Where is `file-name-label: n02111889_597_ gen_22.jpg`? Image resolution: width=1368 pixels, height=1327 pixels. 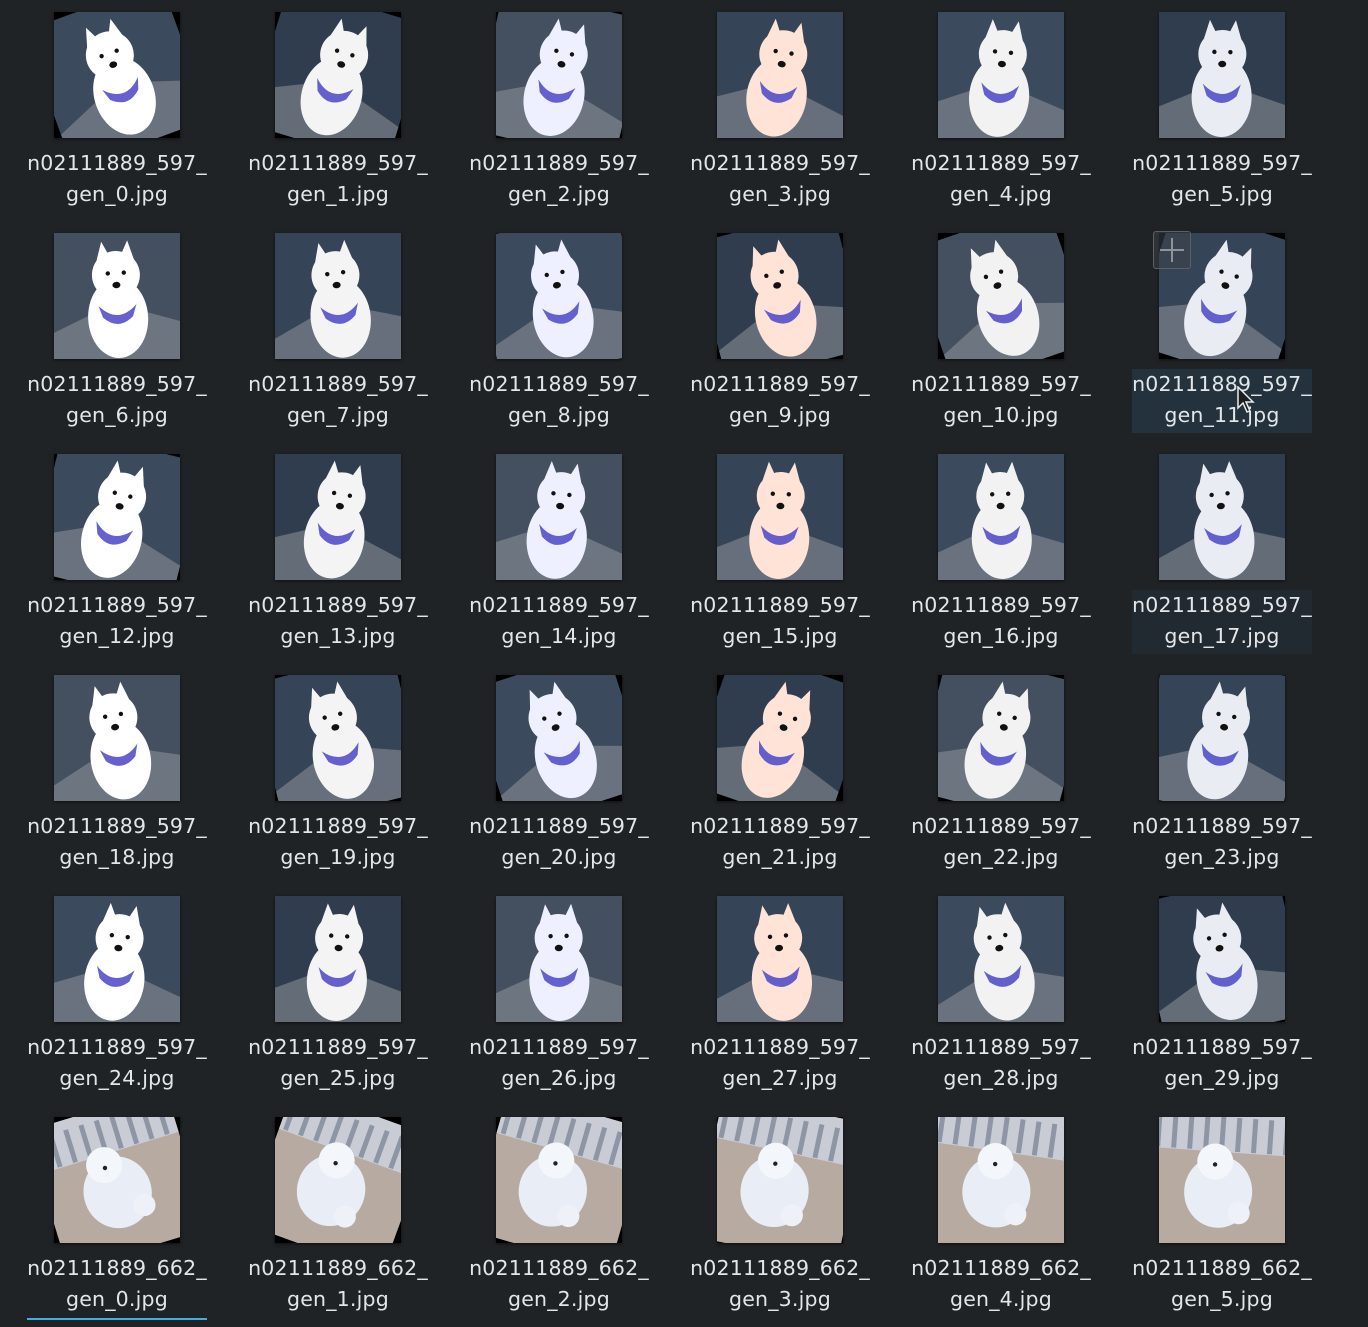
file-name-label: n02111889_597_ gen_22.jpg is located at coordinates (1001, 843).